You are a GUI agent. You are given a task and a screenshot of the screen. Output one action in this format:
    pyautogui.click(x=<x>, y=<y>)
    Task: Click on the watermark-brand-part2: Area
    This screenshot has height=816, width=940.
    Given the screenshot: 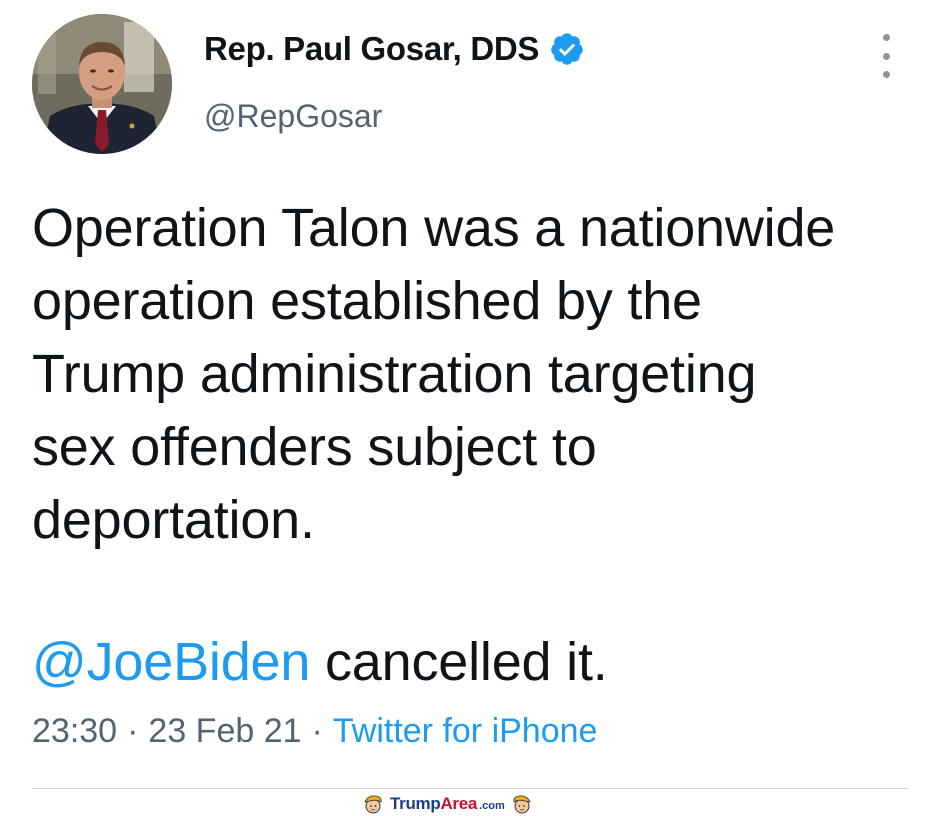 What is the action you would take?
    pyautogui.click(x=459, y=803)
    